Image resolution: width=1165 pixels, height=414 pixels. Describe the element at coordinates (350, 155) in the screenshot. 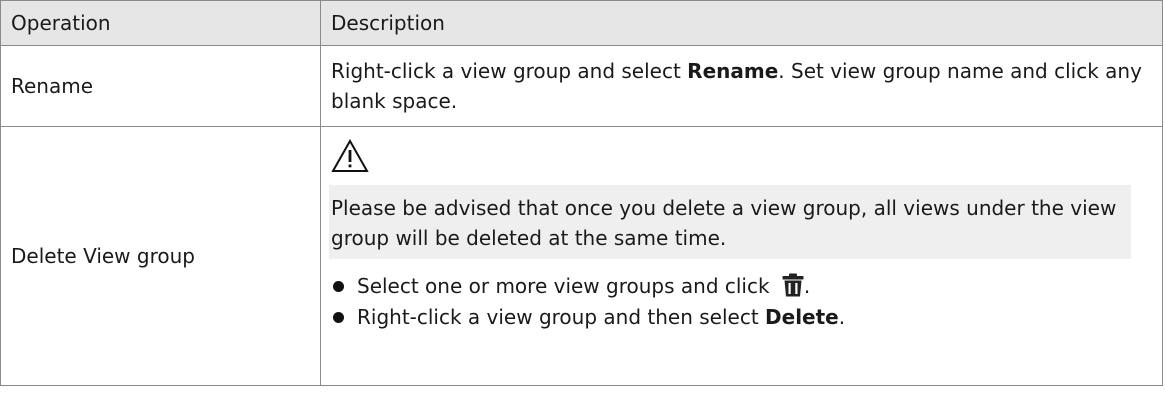

I see `warning-triangle-icon` at that location.